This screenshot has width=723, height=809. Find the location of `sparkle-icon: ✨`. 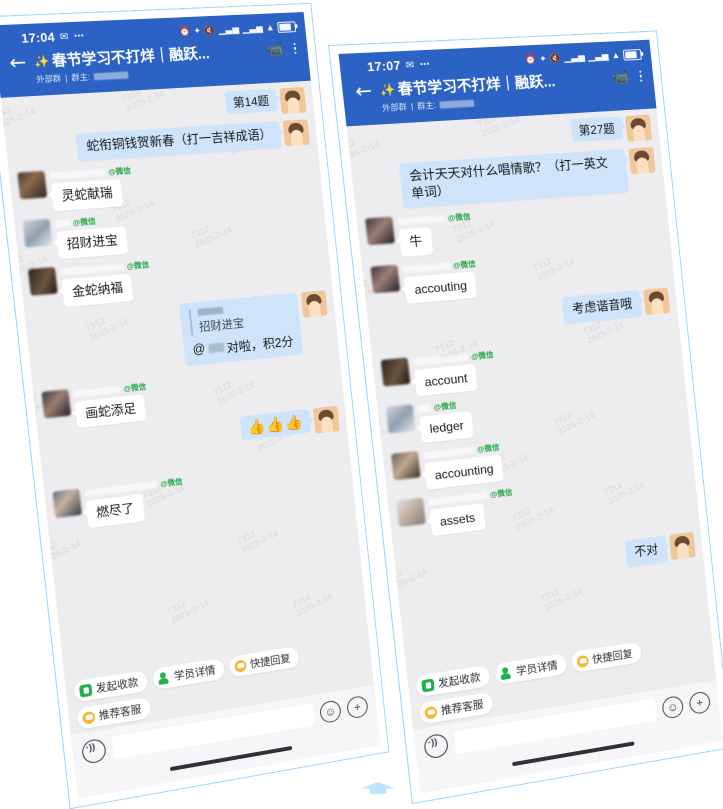

sparkle-icon: ✨ is located at coordinates (42, 61).